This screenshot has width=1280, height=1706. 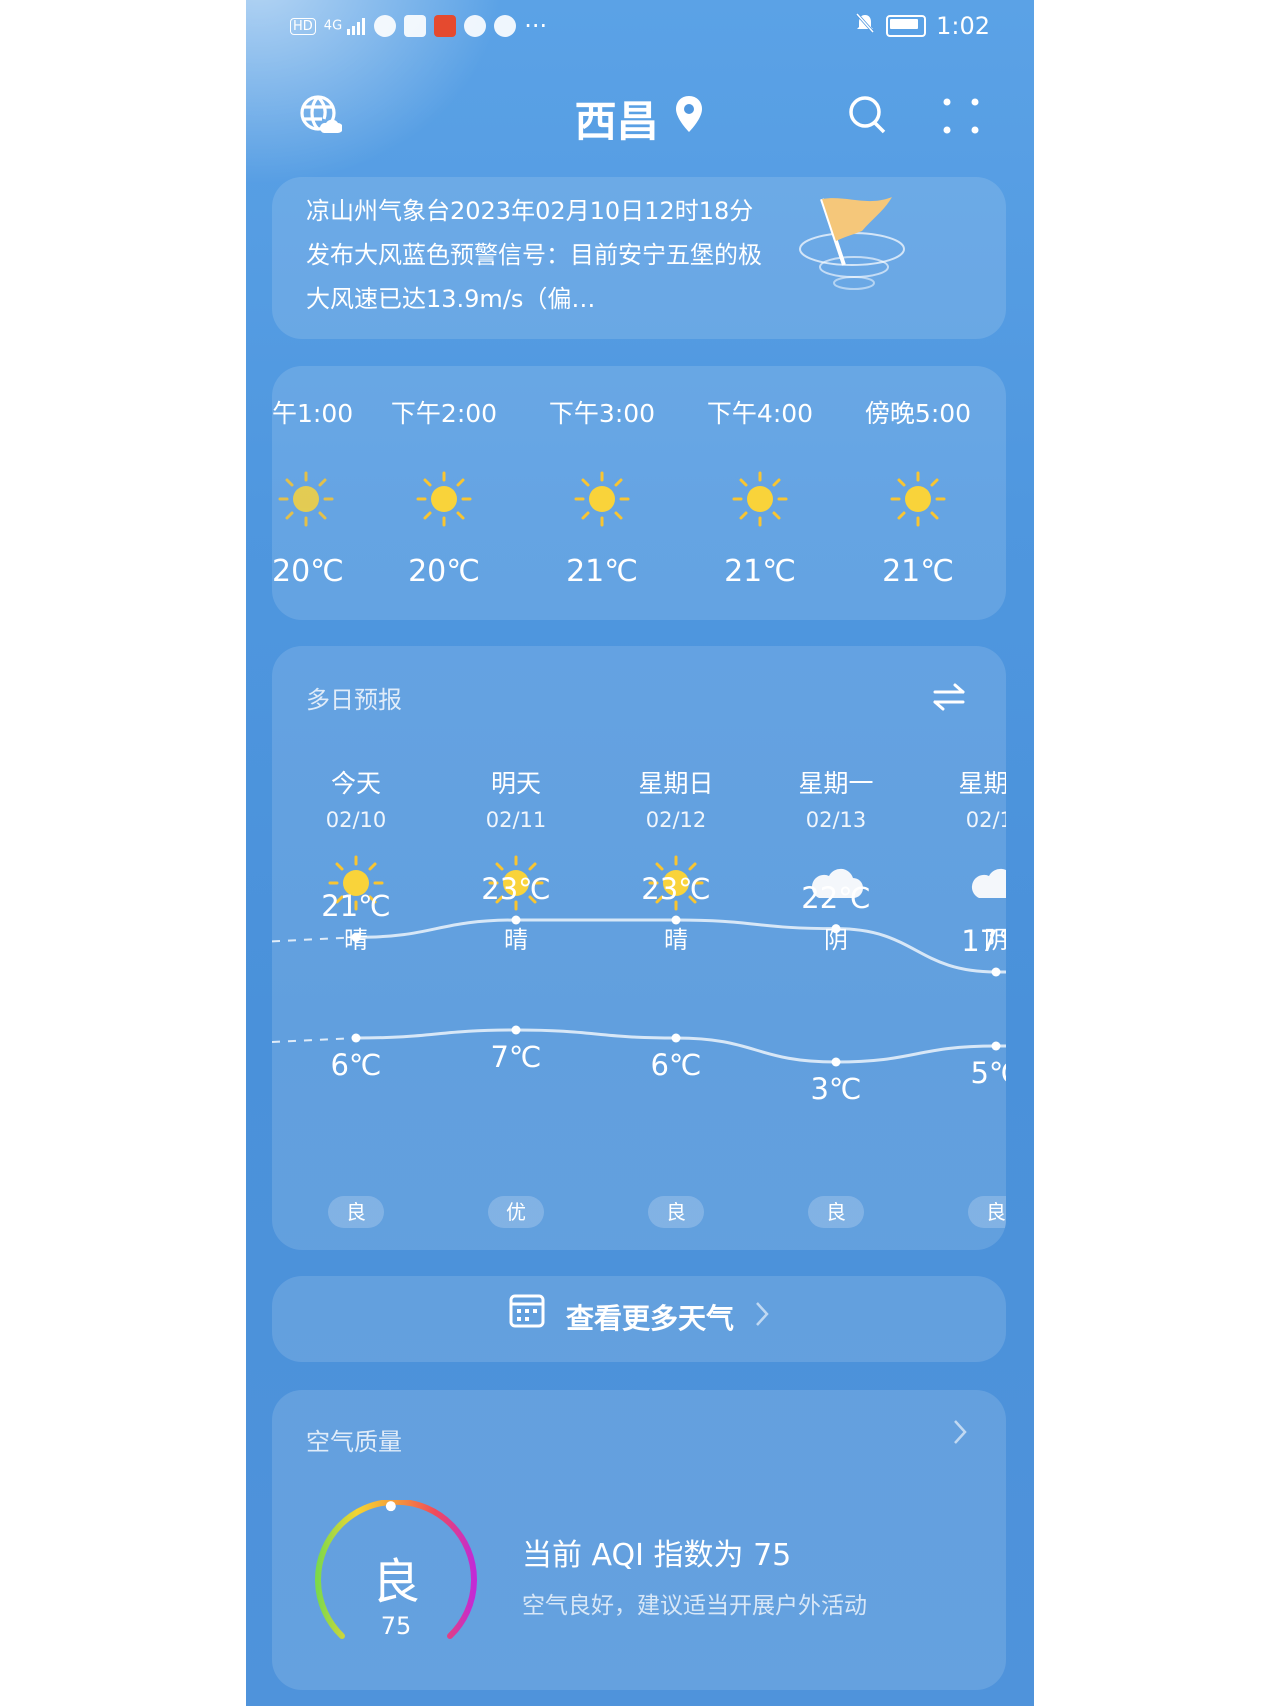 What do you see at coordinates (961, 118) in the screenshot?
I see `more-options-icon` at bounding box center [961, 118].